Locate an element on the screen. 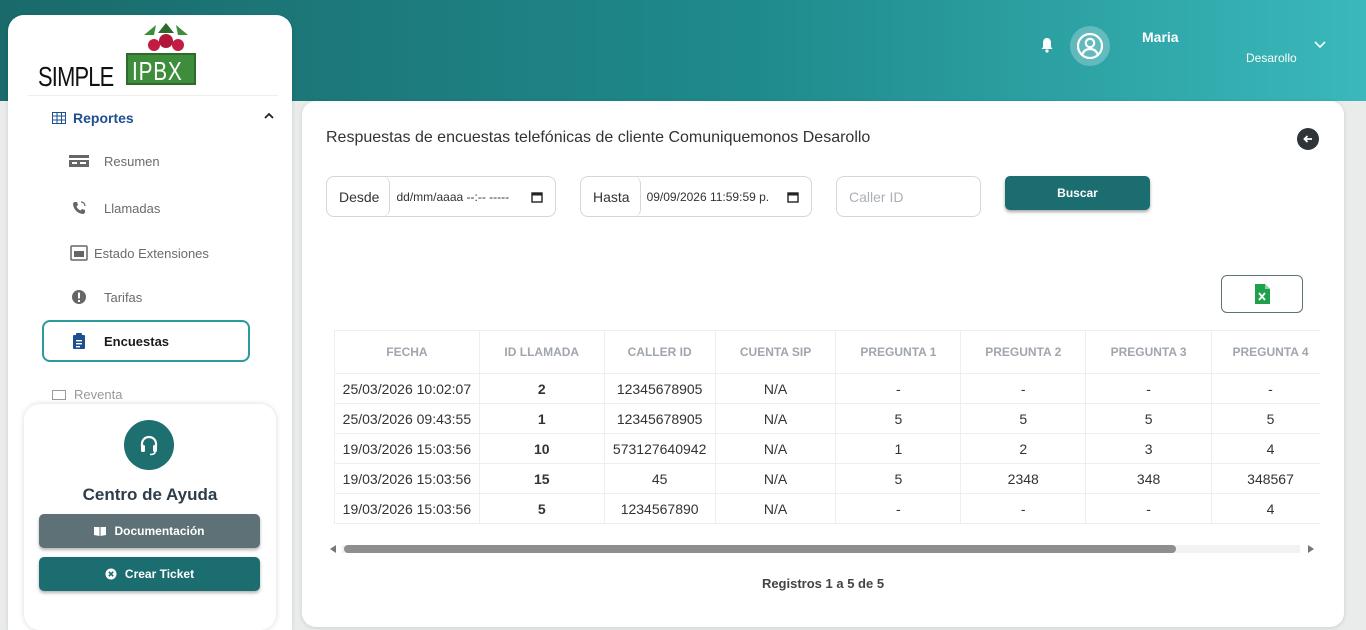 The image size is (1366, 630). table-grid-icon is located at coordinates (59, 118).